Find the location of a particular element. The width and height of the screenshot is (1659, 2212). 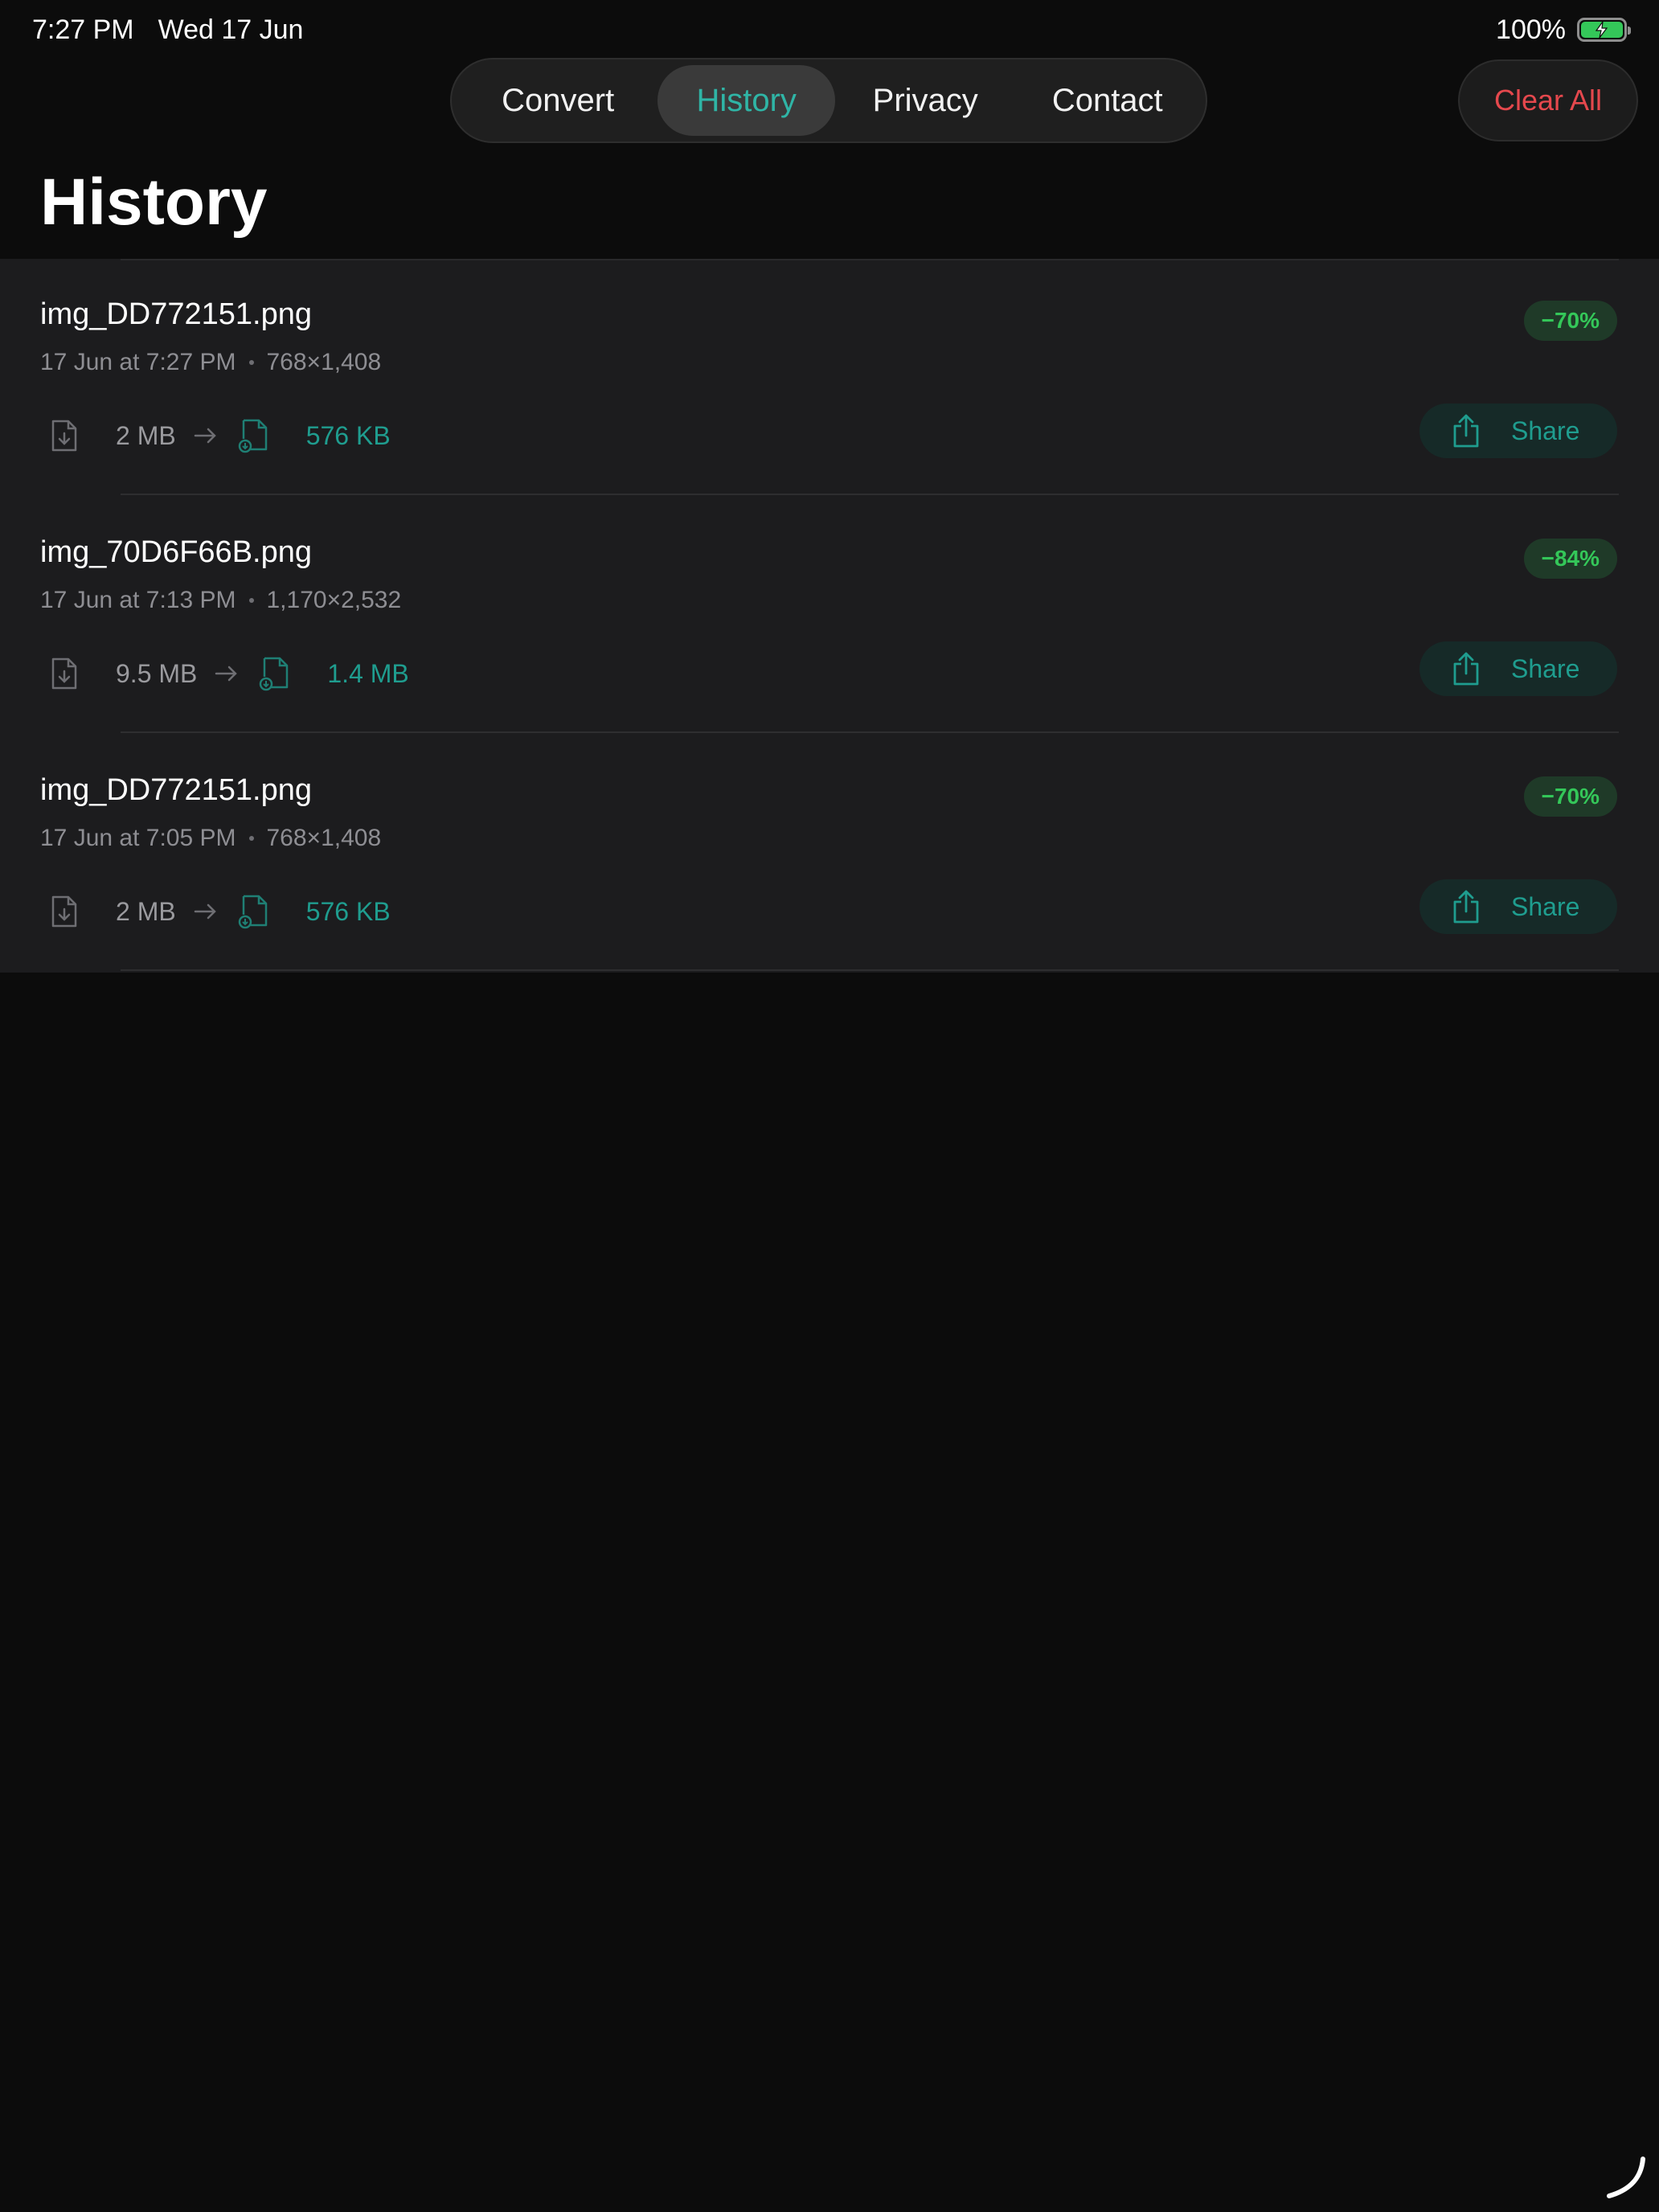

tab-convert: Convert is located at coordinates (557, 100).